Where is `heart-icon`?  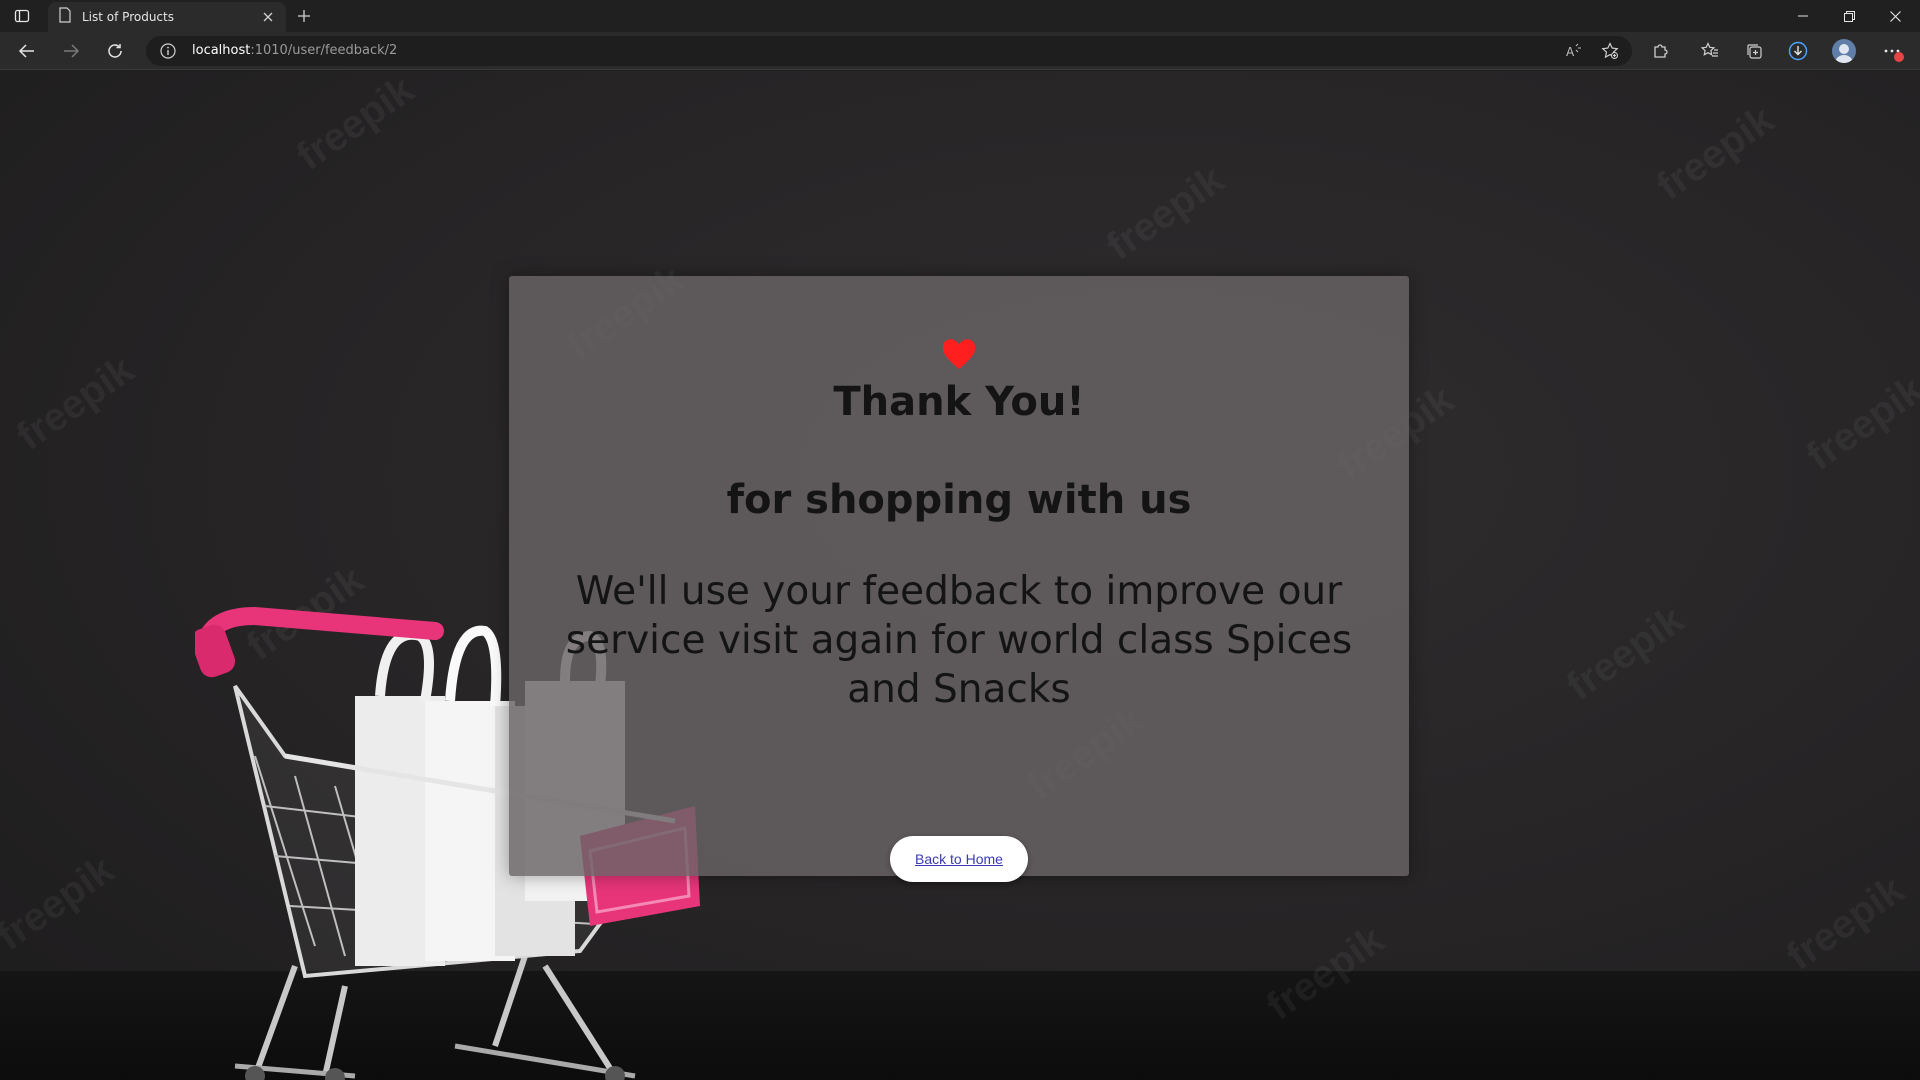 heart-icon is located at coordinates (959, 354).